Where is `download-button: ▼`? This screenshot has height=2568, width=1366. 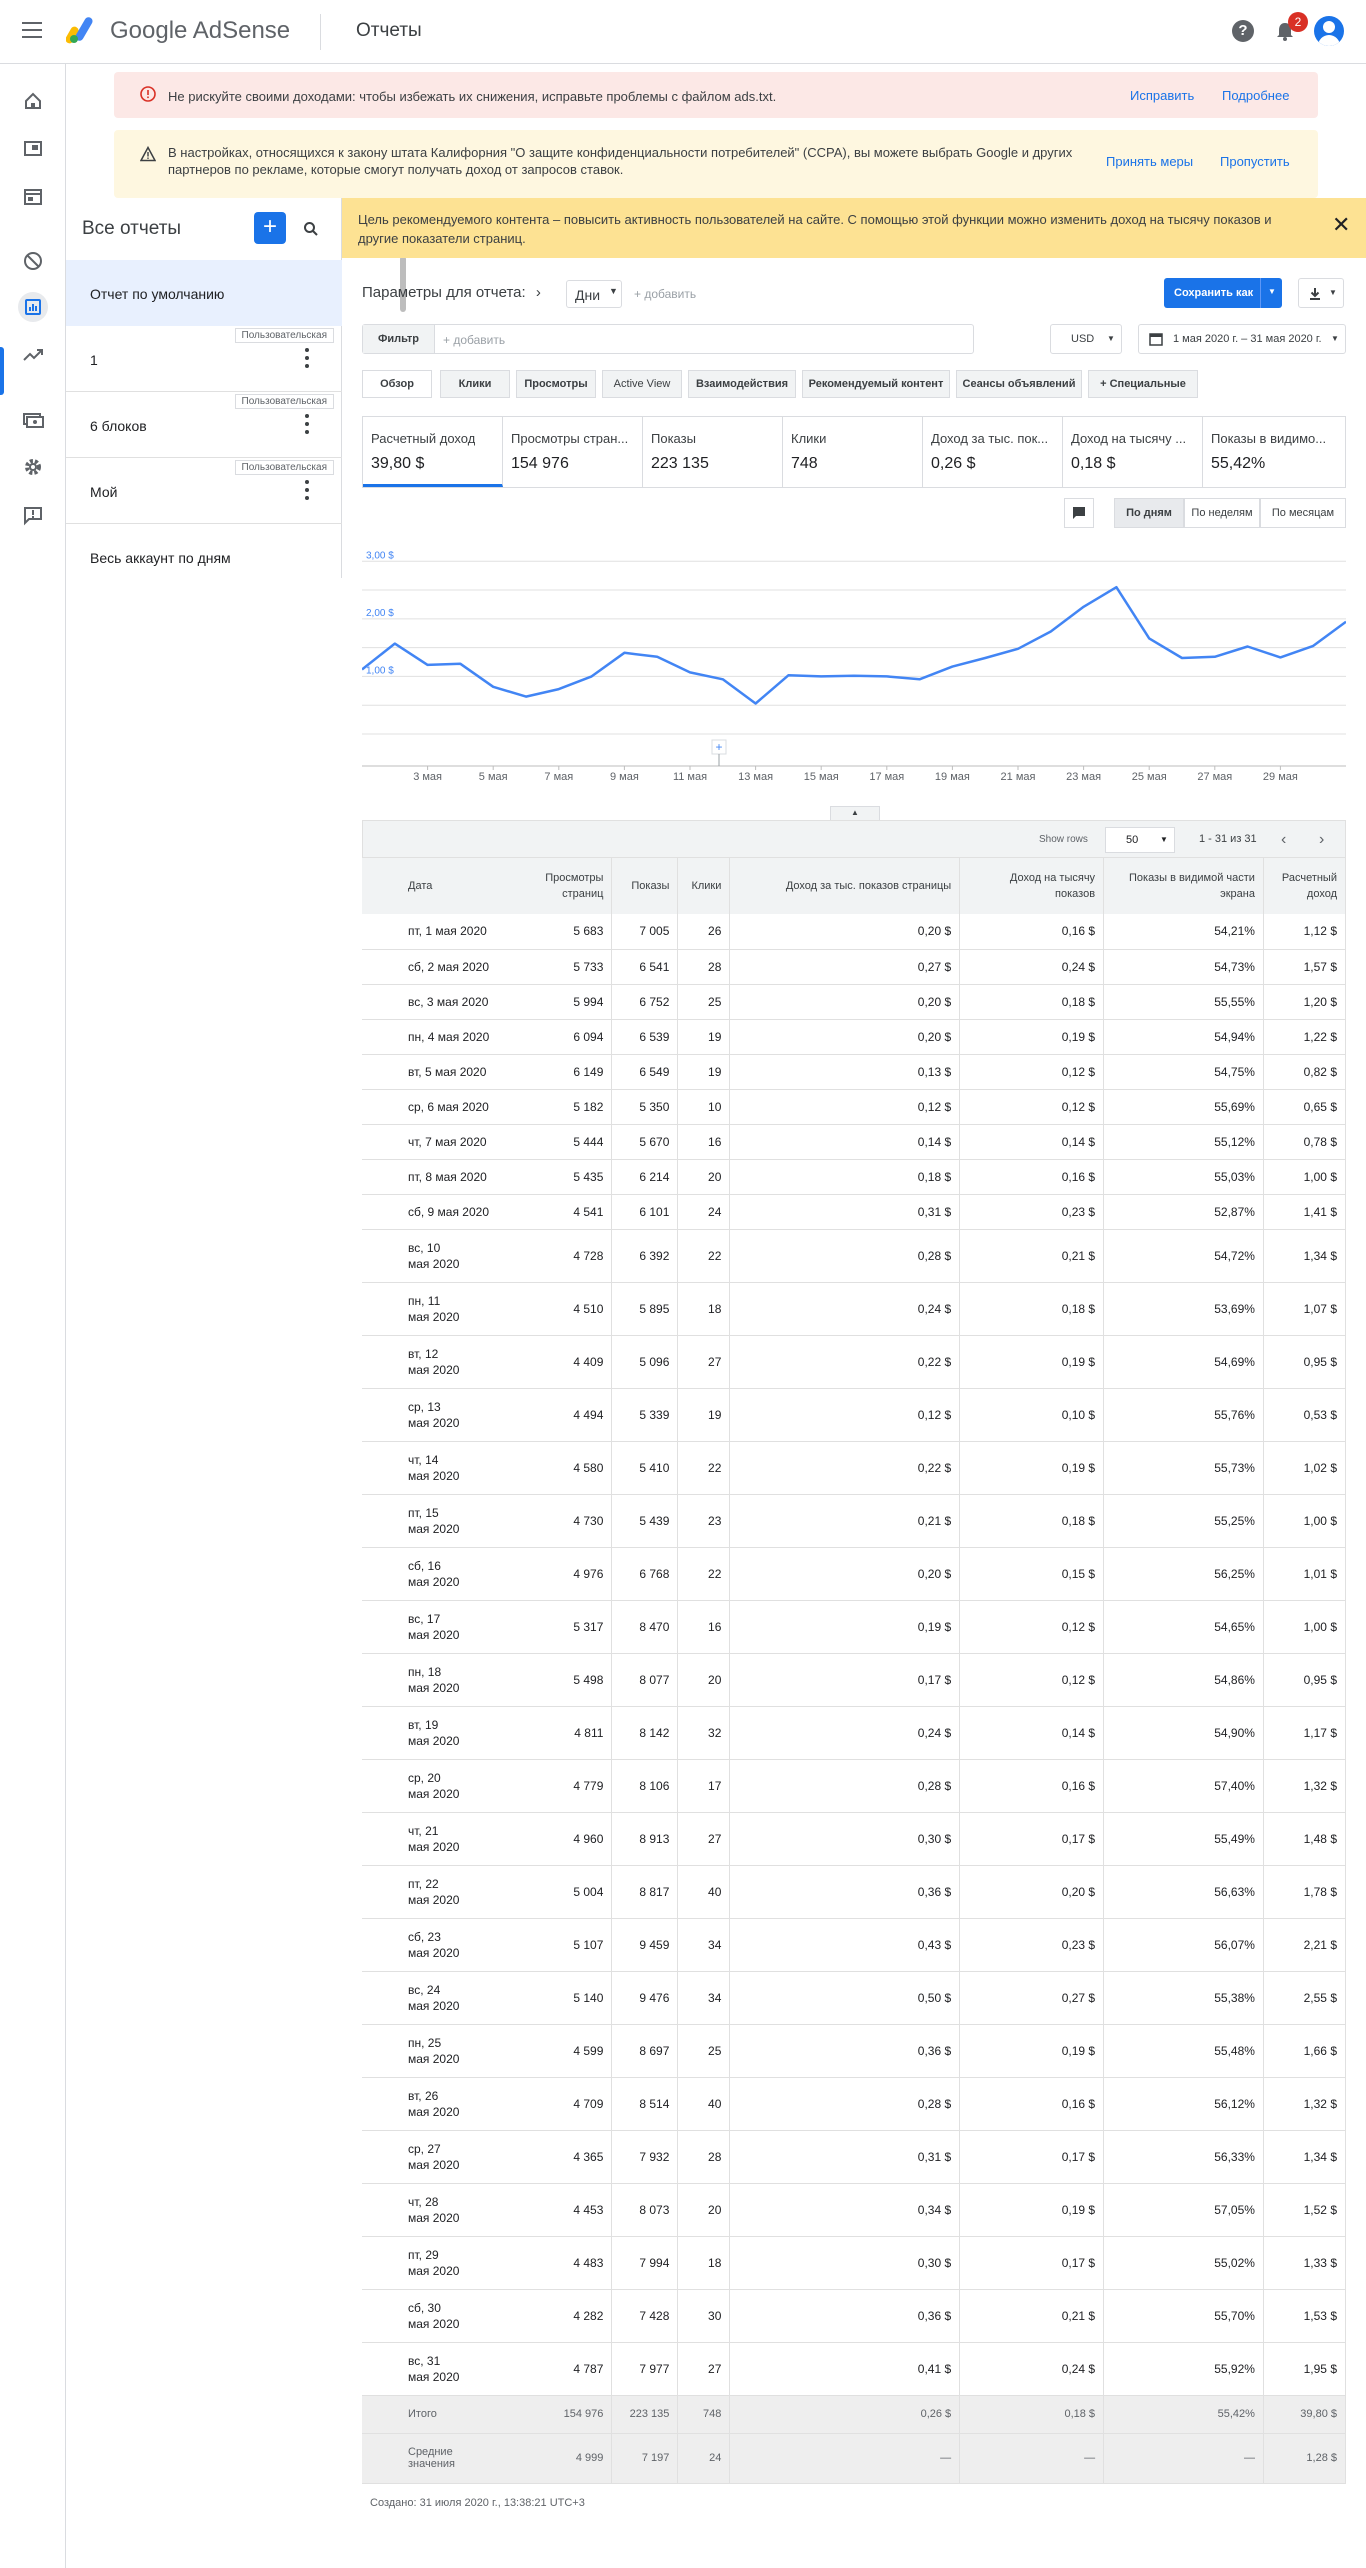 download-button: ▼ is located at coordinates (1321, 293).